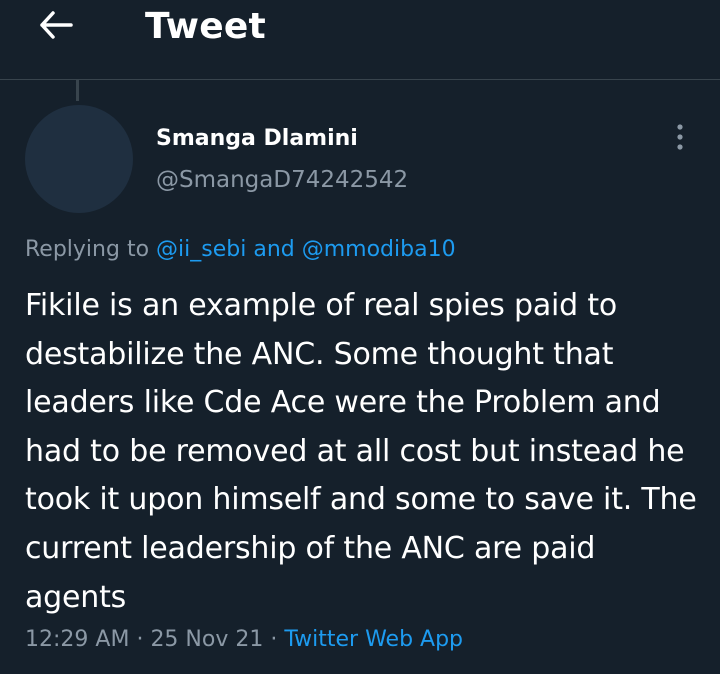 The image size is (720, 674). What do you see at coordinates (373, 639) in the screenshot?
I see `tweet-source-link: Twitter Web App` at bounding box center [373, 639].